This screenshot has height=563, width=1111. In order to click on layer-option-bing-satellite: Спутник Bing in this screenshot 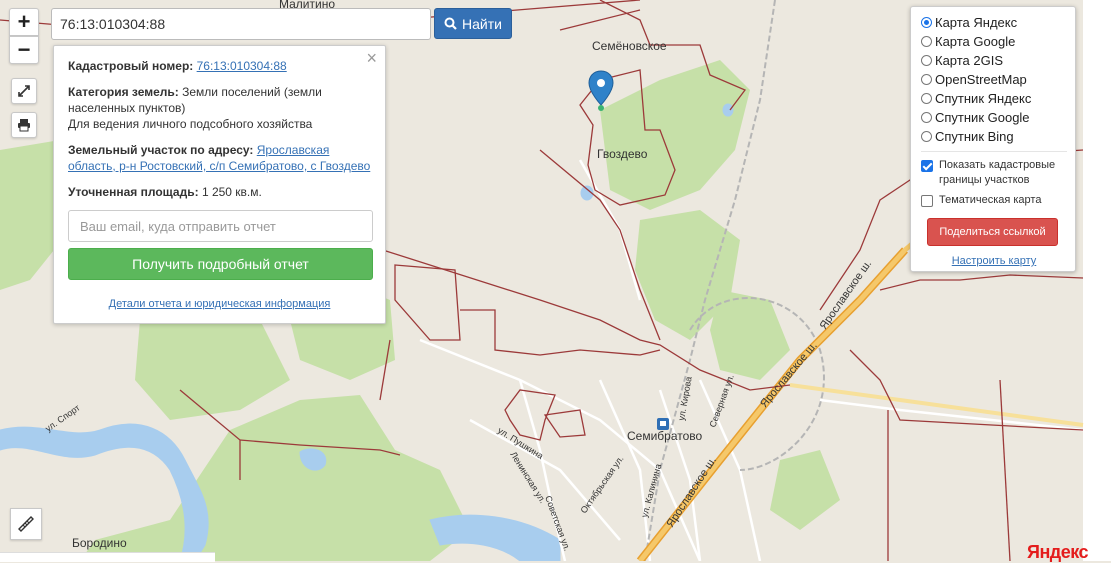, I will do `click(994, 136)`.